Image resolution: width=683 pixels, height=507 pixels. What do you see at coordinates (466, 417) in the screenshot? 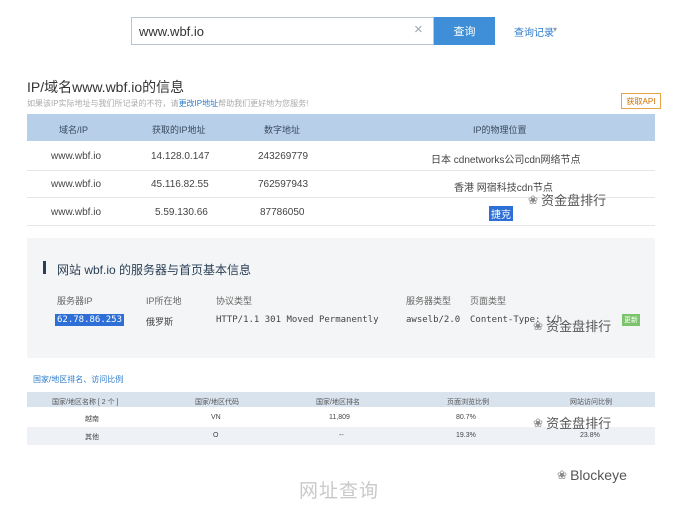
I see `page-ratio-cell: 80.7%` at bounding box center [466, 417].